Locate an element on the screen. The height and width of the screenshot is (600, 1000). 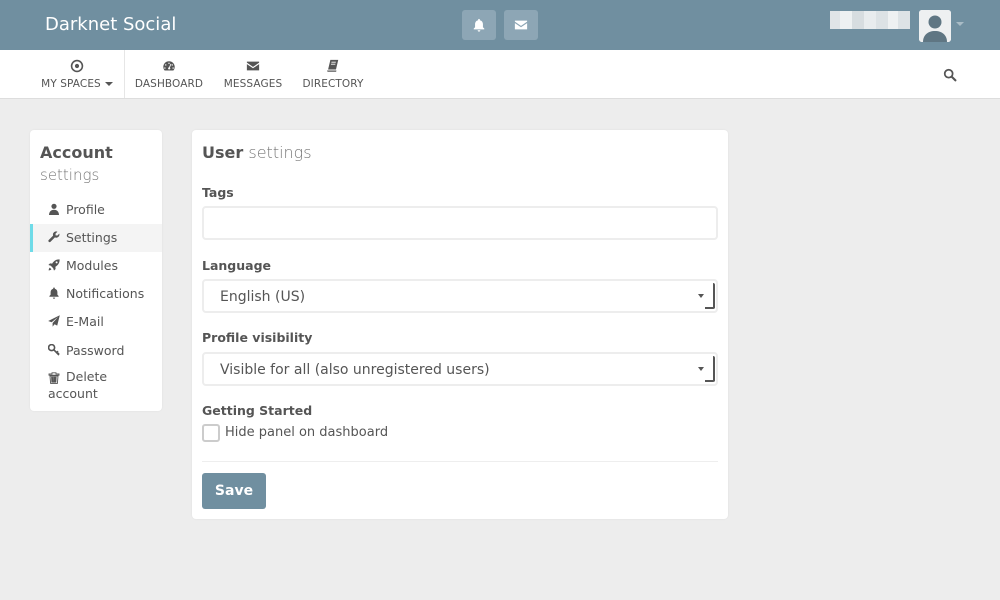
sidebar-item-label: Notifications is located at coordinates (105, 293).